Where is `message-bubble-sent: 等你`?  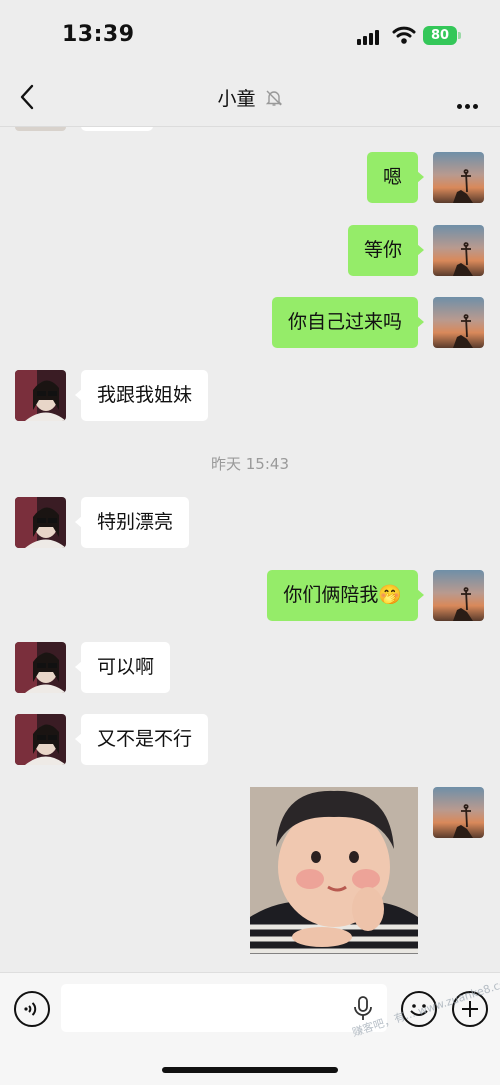
message-bubble-sent: 等你 is located at coordinates (386, 250).